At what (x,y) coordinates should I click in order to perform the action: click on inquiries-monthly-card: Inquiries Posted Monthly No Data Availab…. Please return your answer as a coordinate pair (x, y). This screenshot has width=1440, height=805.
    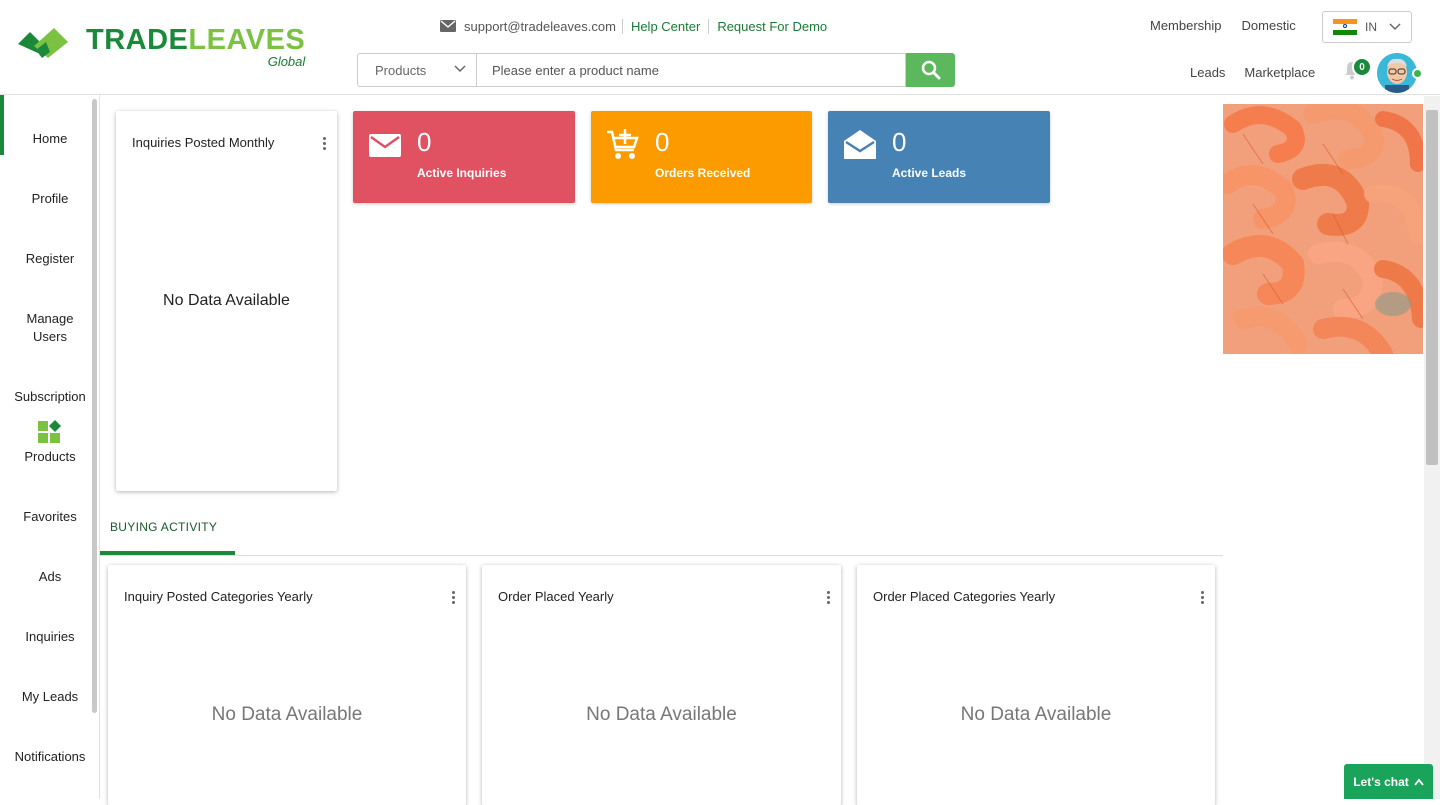
    Looking at the image, I should click on (226, 301).